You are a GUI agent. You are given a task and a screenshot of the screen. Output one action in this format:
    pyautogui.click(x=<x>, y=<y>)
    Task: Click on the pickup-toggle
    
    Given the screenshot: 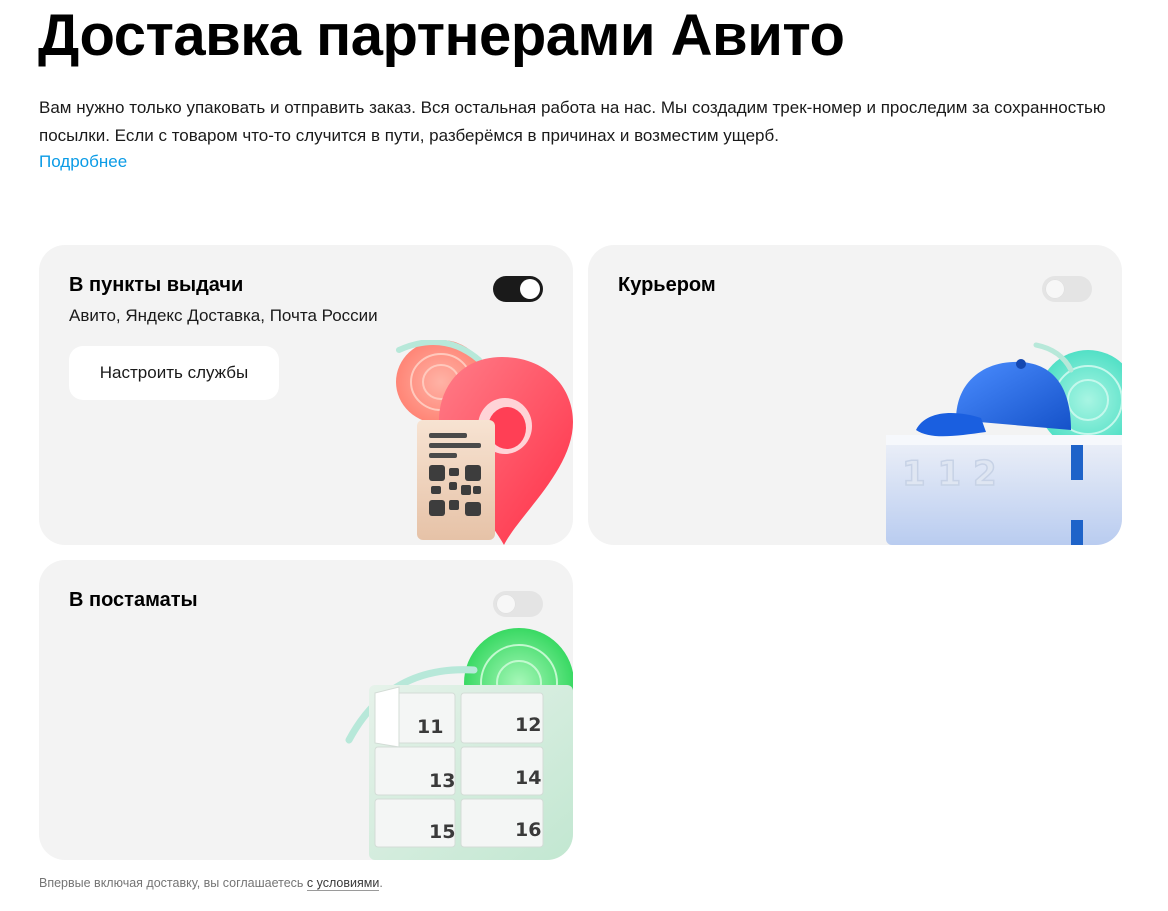 What is the action you would take?
    pyautogui.click(x=518, y=289)
    